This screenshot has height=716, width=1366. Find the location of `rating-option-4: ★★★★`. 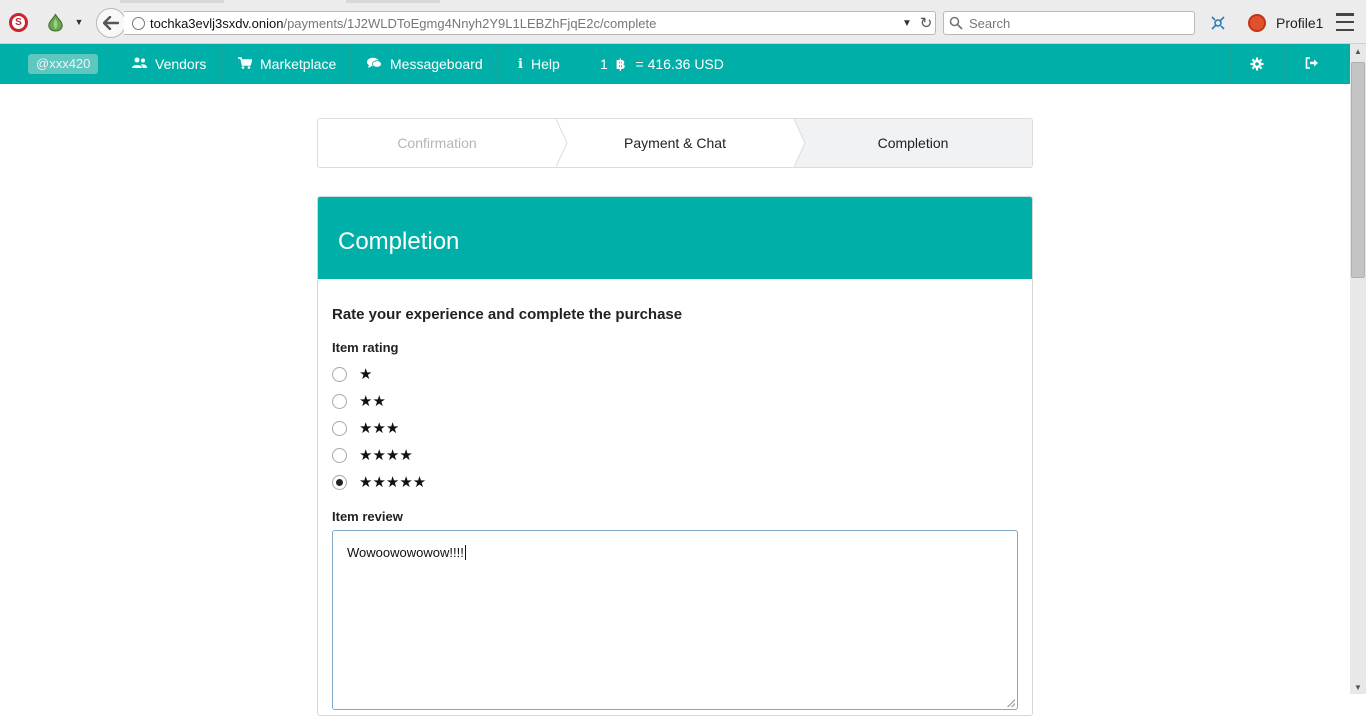

rating-option-4: ★★★★ is located at coordinates (372, 455).